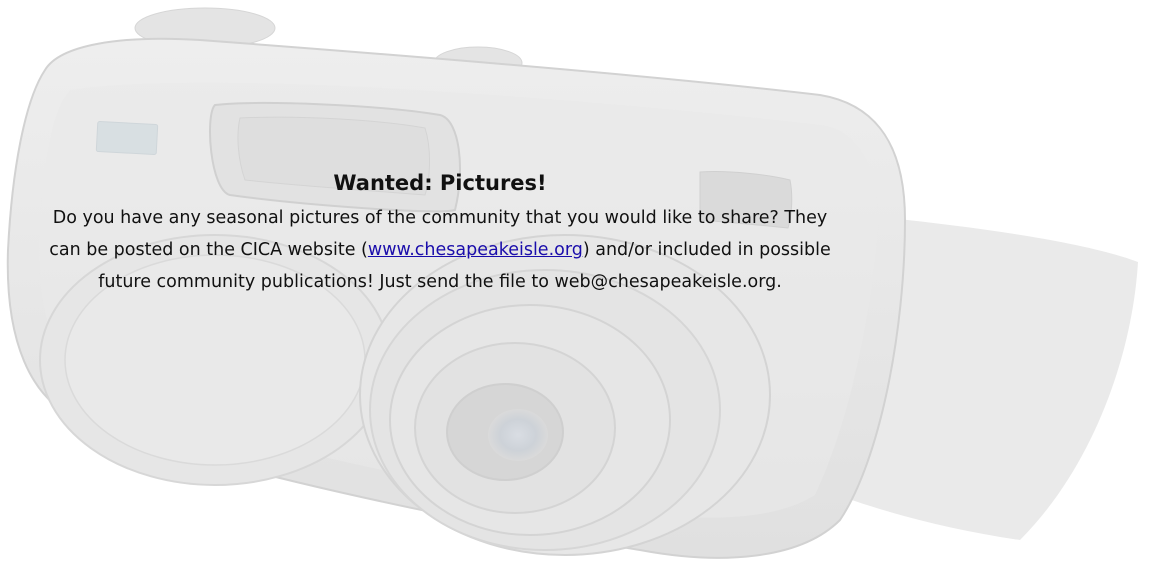 The image size is (1149, 573). What do you see at coordinates (127, 138) in the screenshot?
I see `camera-indicator-window` at bounding box center [127, 138].